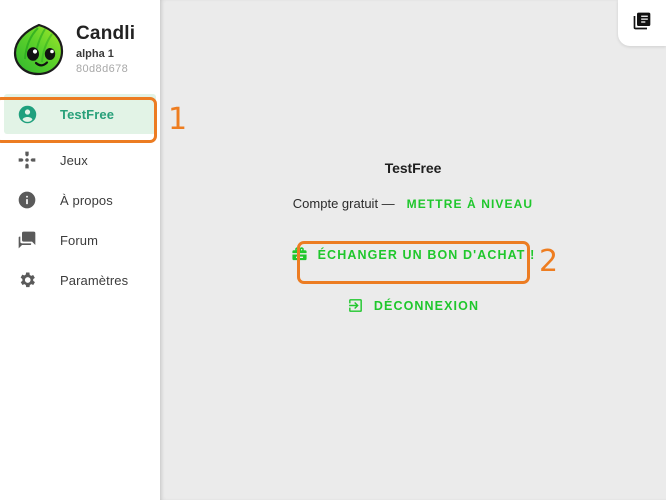  I want to click on logout-button: DÉCONNEXION, so click(413, 305).